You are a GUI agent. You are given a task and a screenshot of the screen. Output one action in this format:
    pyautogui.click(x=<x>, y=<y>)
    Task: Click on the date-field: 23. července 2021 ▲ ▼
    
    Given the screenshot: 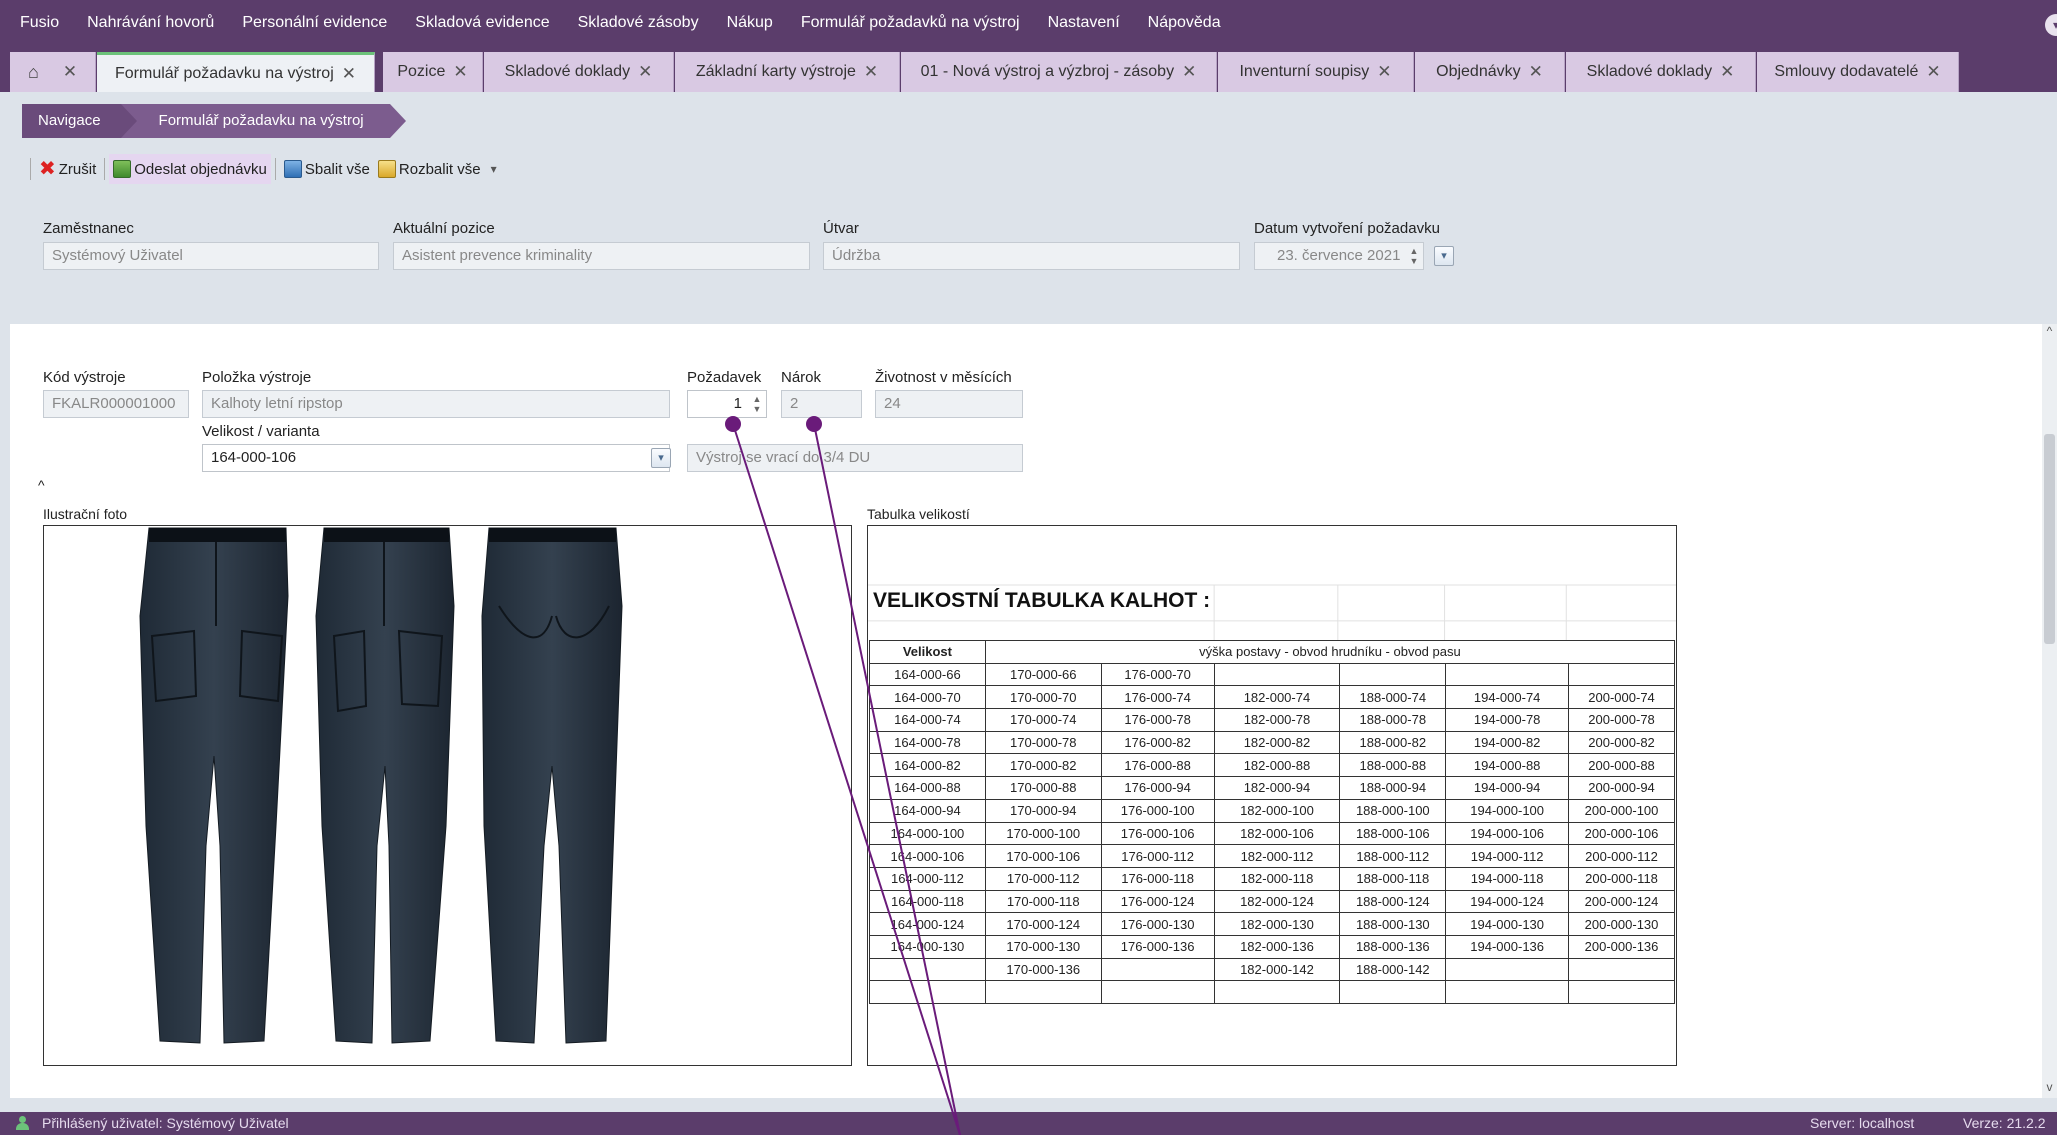 What is the action you would take?
    pyautogui.click(x=1339, y=256)
    